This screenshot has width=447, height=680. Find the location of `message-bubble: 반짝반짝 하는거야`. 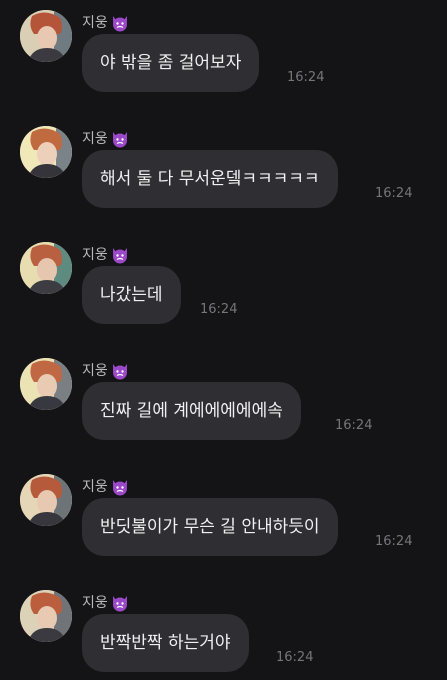

message-bubble: 반짝반짝 하는거야 is located at coordinates (165, 643).